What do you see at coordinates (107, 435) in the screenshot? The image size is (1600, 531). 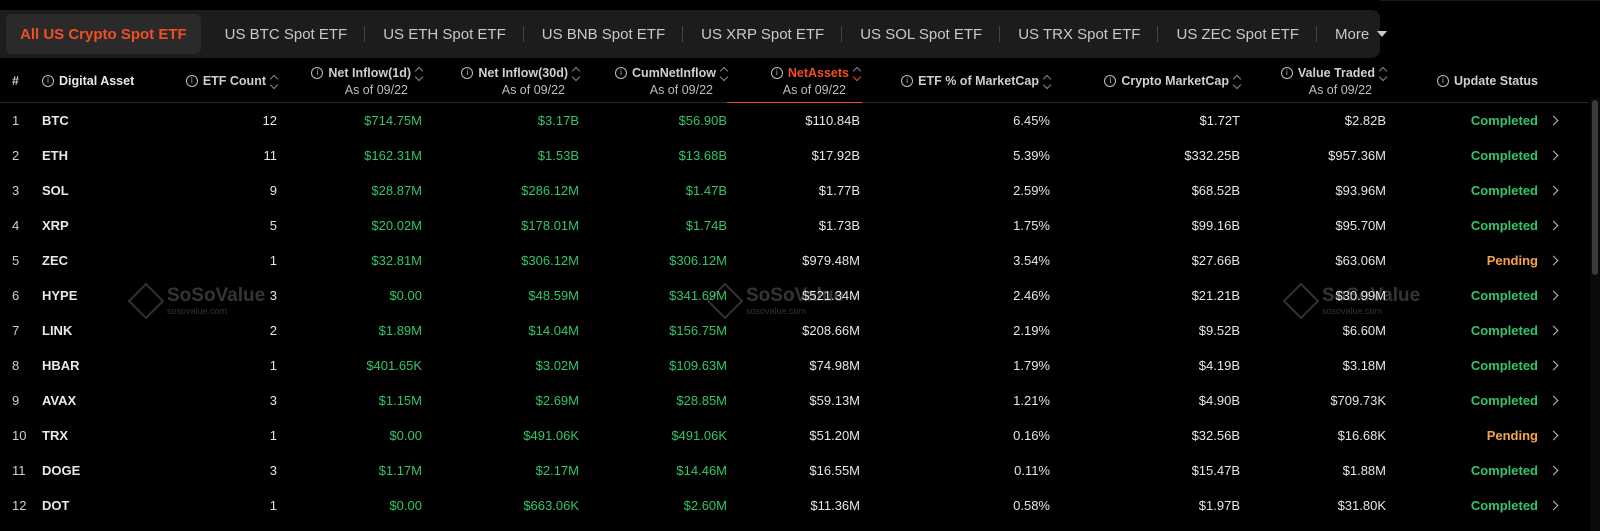 I see `asset-symbol: TRX` at bounding box center [107, 435].